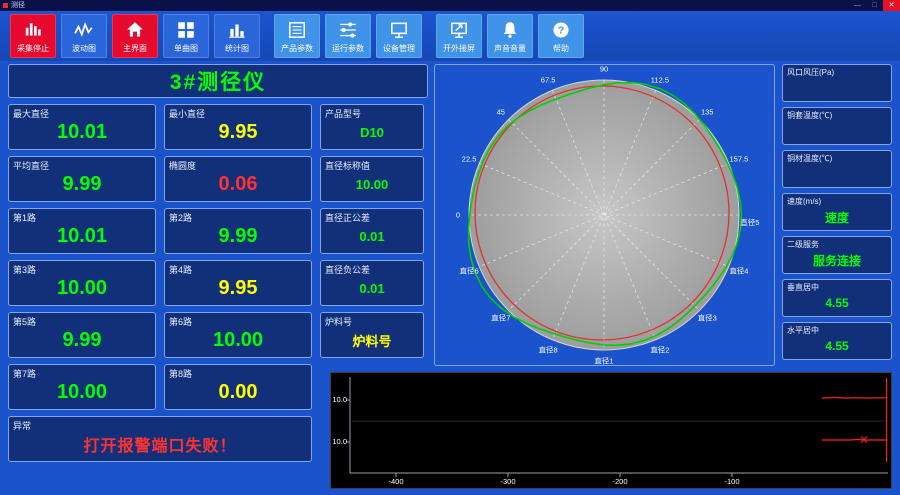 This screenshot has width=900, height=495. What do you see at coordinates (501, 111) in the screenshot?
I see `polar-angle-label: 45` at bounding box center [501, 111].